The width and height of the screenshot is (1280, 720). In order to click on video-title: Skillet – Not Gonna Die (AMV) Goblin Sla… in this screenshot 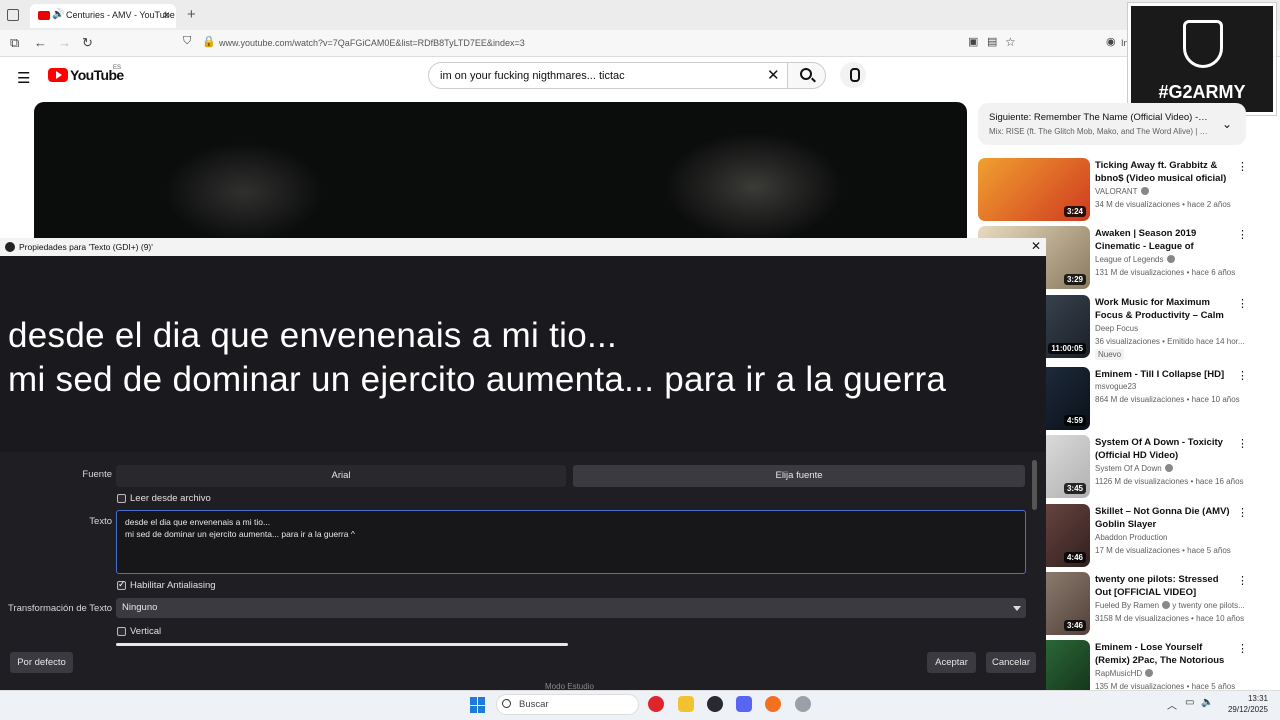, I will do `click(1164, 518)`.